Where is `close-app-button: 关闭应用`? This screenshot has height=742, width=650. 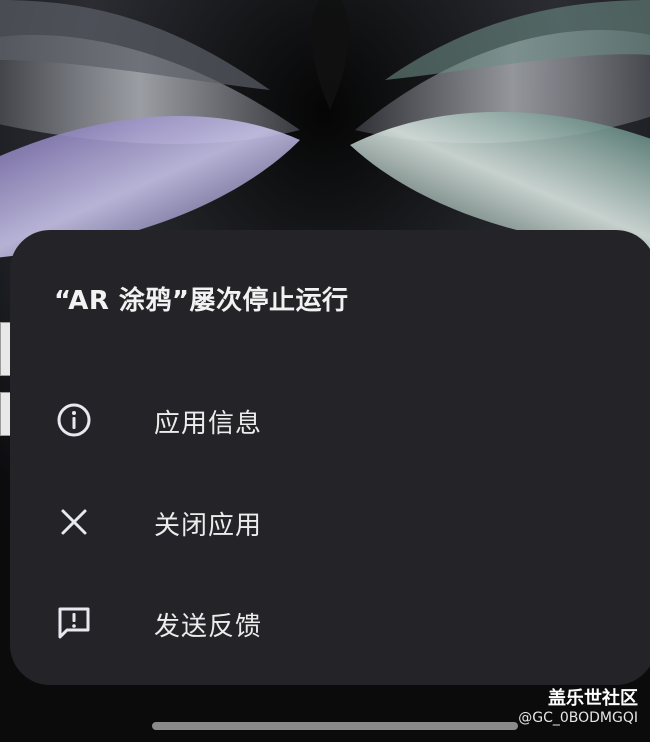 close-app-button: 关闭应用 is located at coordinates (325, 522).